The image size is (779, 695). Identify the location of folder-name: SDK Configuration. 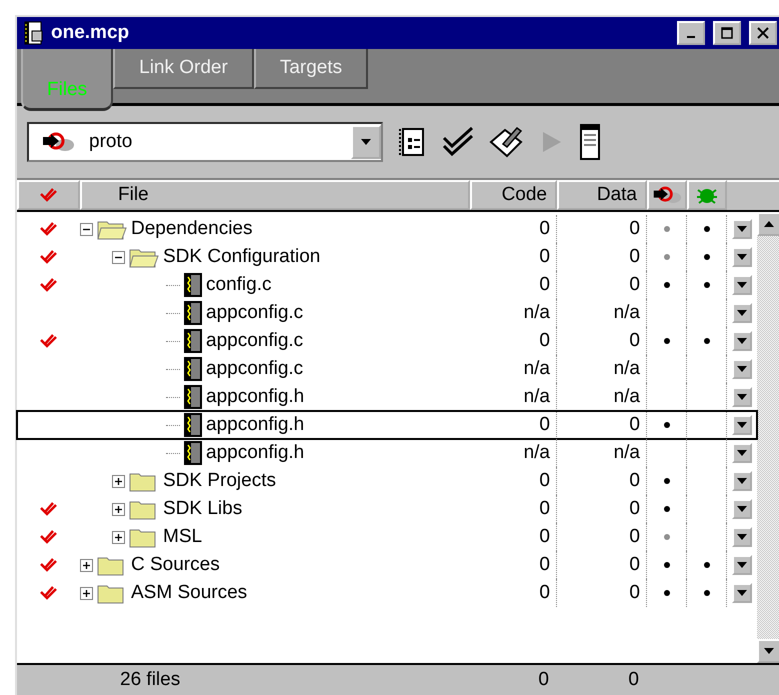
(241, 257).